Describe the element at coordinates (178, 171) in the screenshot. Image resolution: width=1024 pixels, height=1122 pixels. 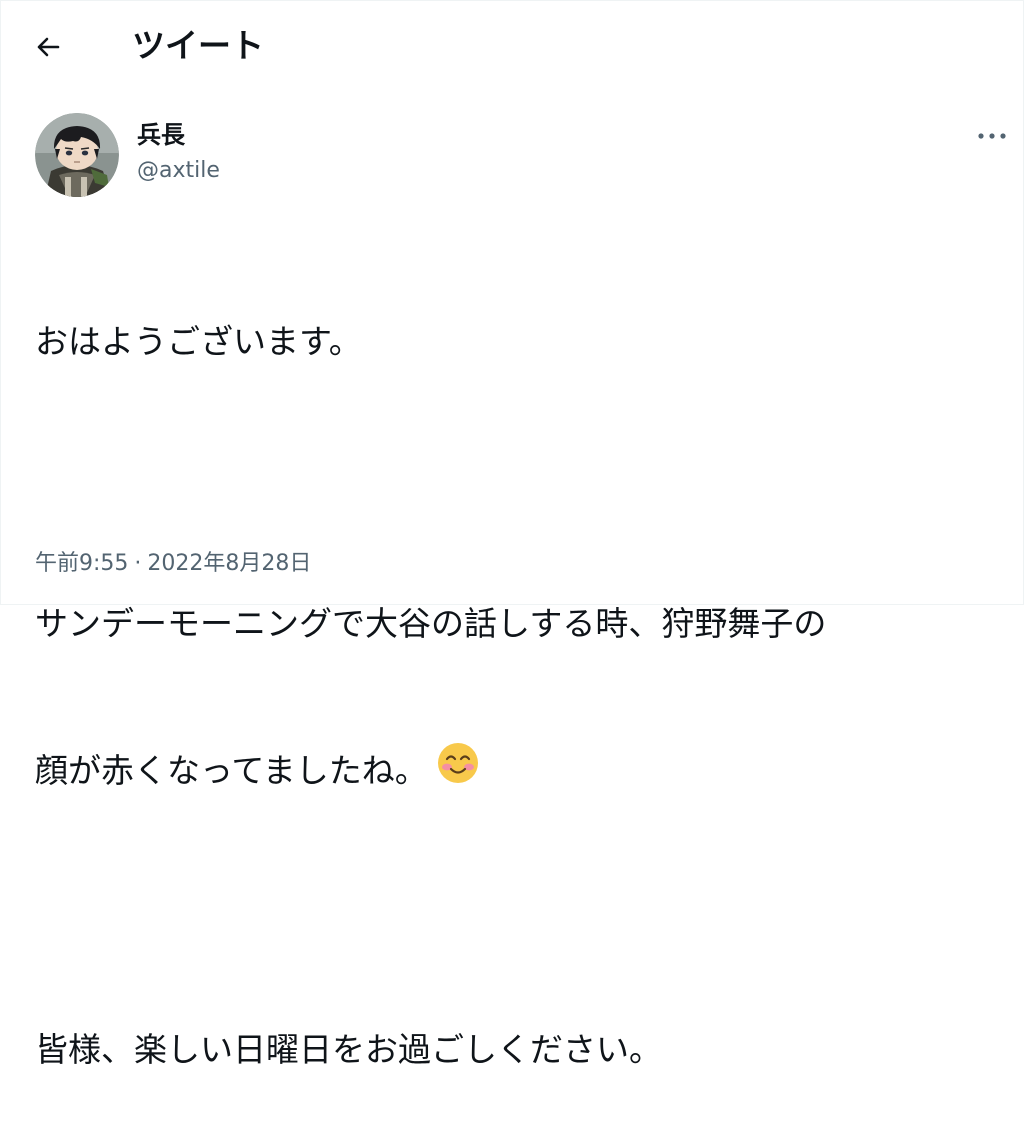
I see `author-handle: @axtile` at that location.